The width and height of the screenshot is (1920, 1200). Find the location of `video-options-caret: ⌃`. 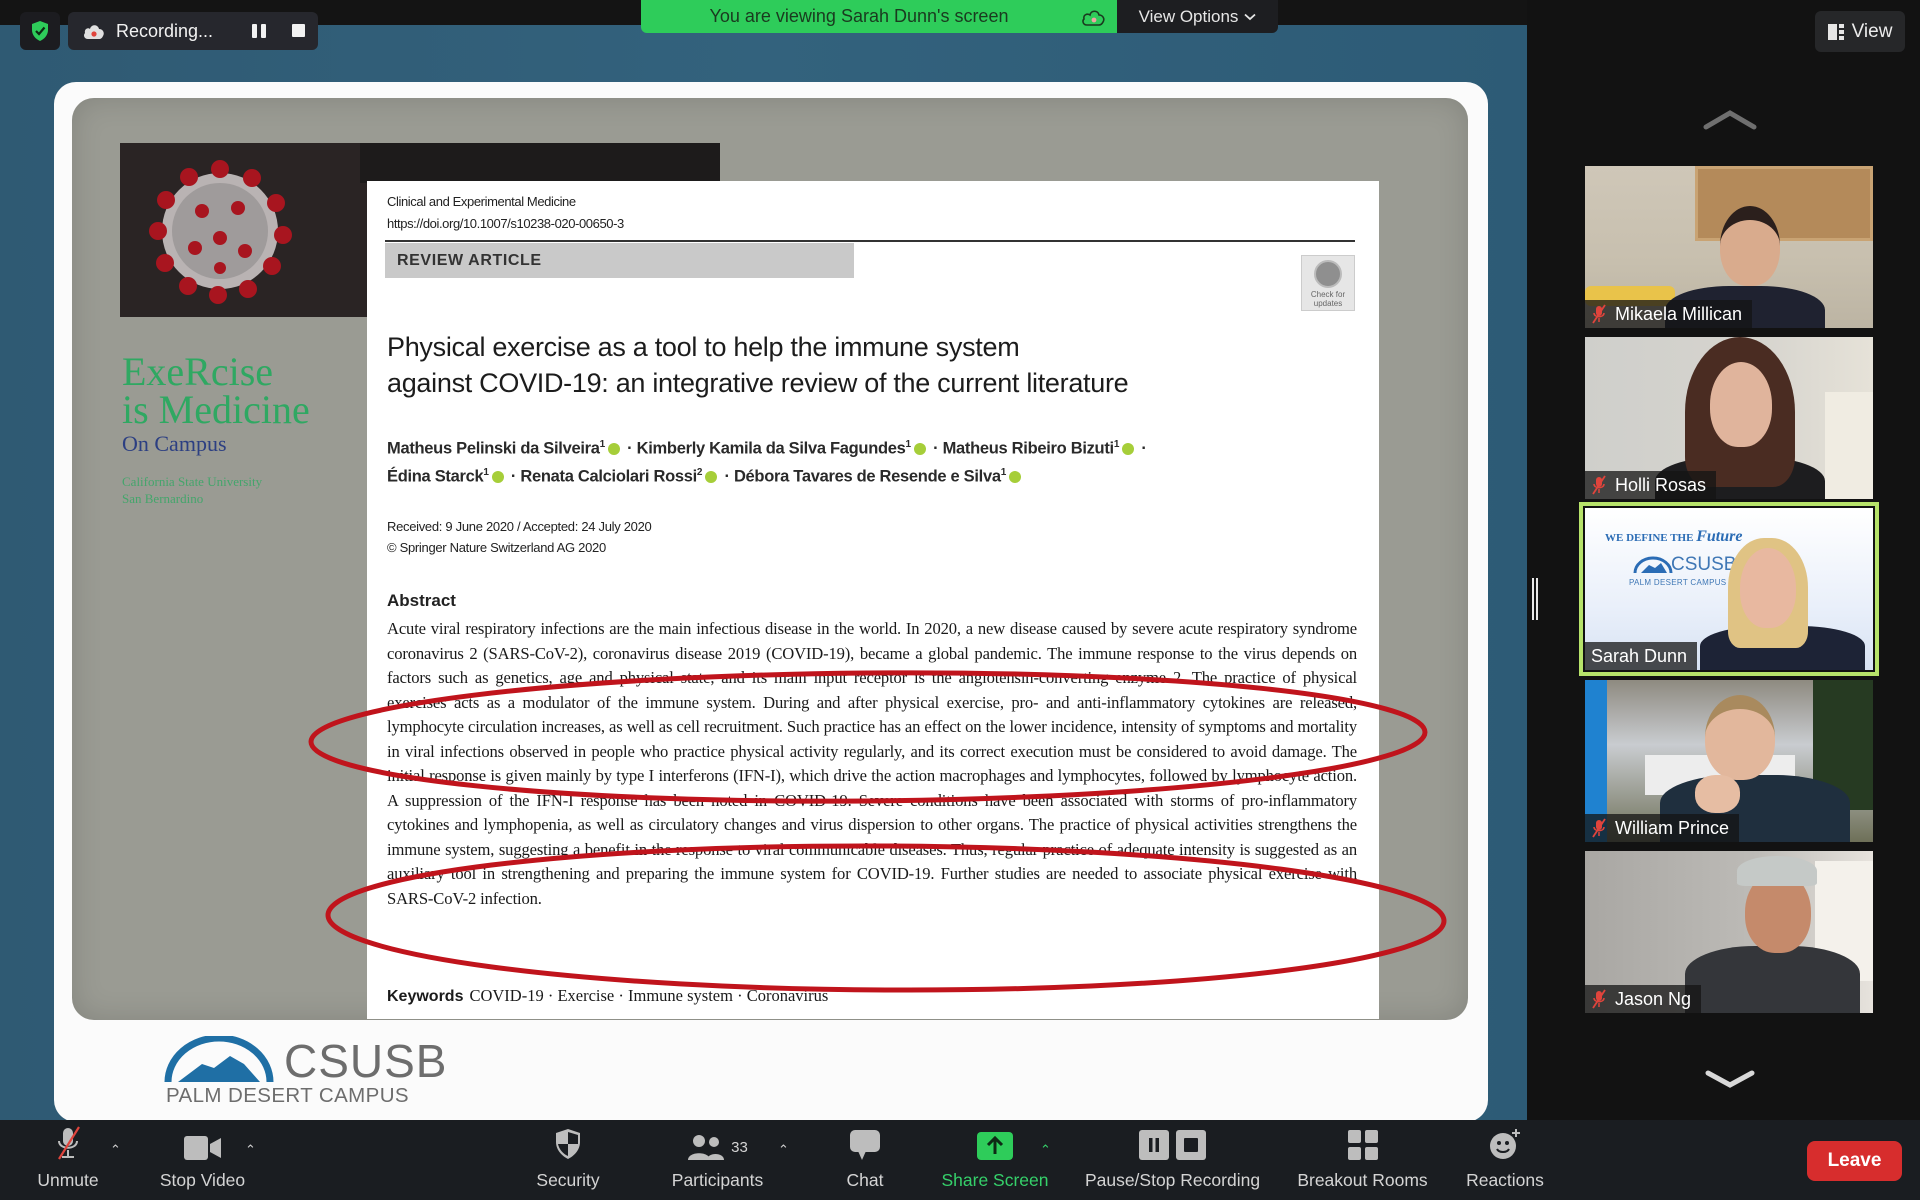

video-options-caret: ⌃ is located at coordinates (250, 1150).